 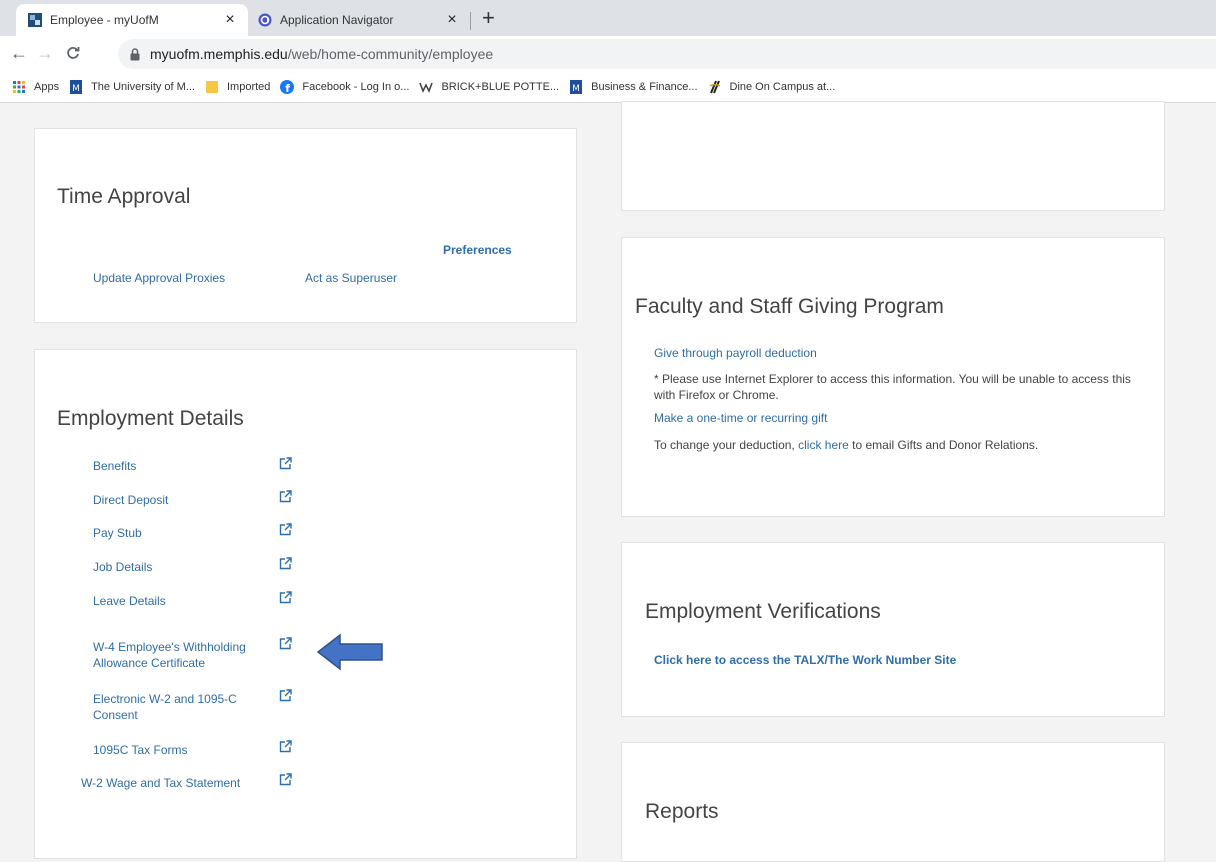 I want to click on back-arrow-icon: ←, so click(x=19, y=53).